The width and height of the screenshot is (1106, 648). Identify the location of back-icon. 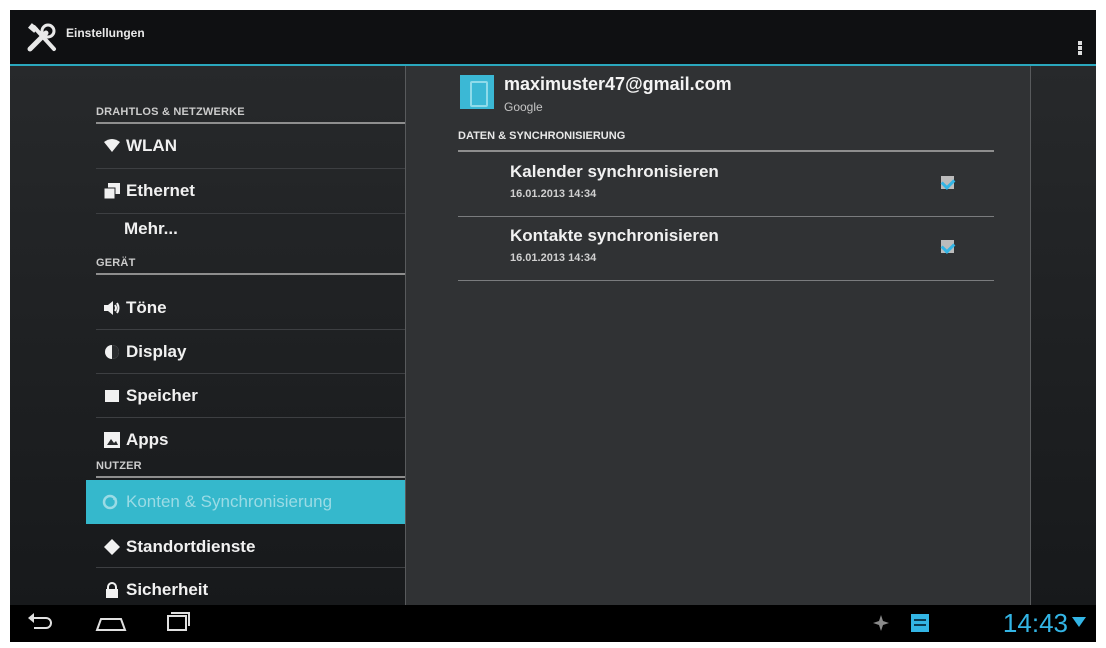
(41, 623).